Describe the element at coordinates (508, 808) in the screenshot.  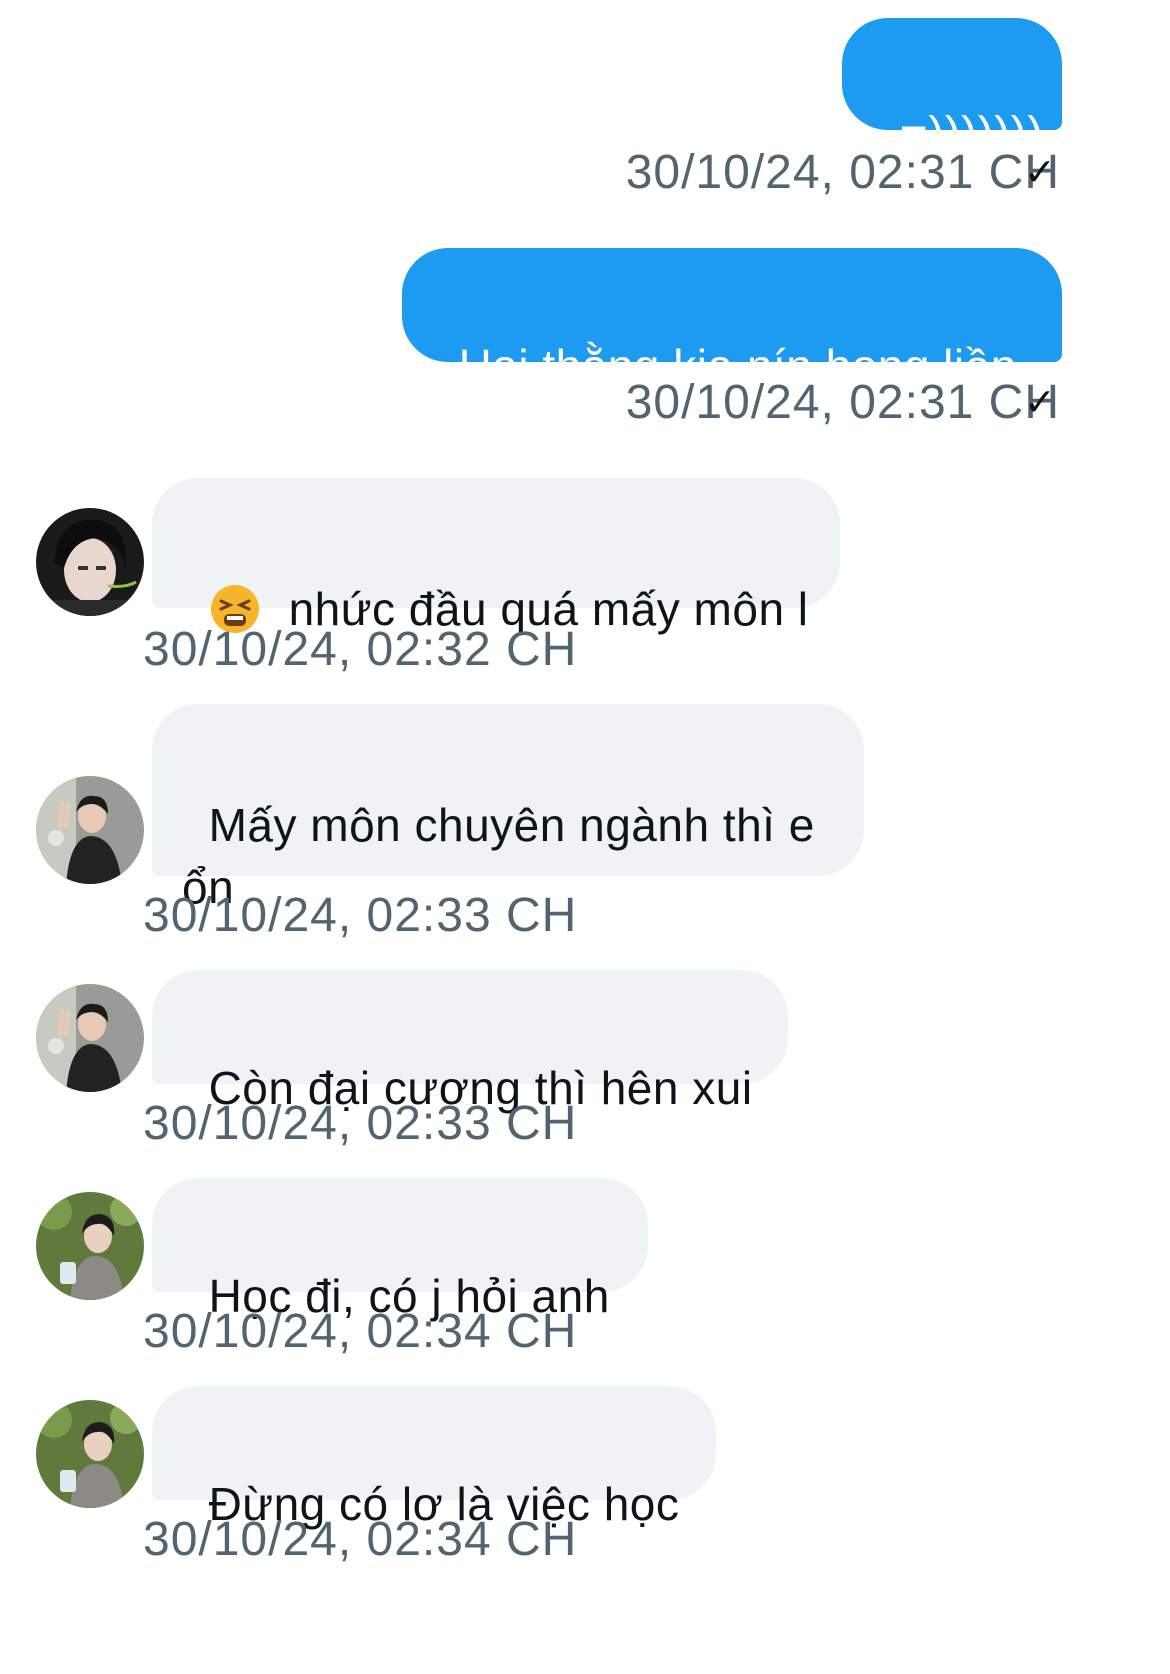
I see `received-message-bubble: Mấy môn chuyên ngành thì e ổn` at that location.